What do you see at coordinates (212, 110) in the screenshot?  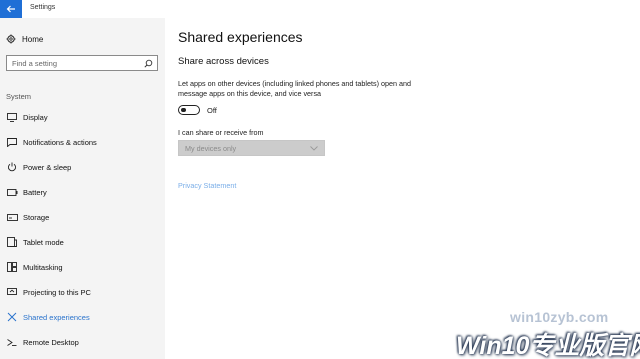 I see `toggle-state-label: Off` at bounding box center [212, 110].